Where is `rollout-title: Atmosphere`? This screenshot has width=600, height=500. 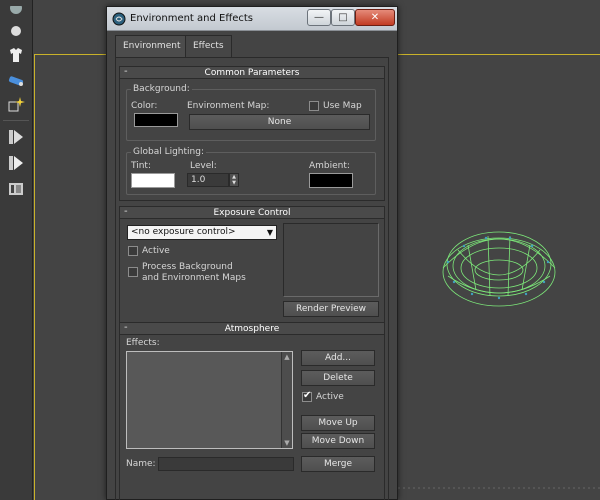 rollout-title: Atmosphere is located at coordinates (252, 329).